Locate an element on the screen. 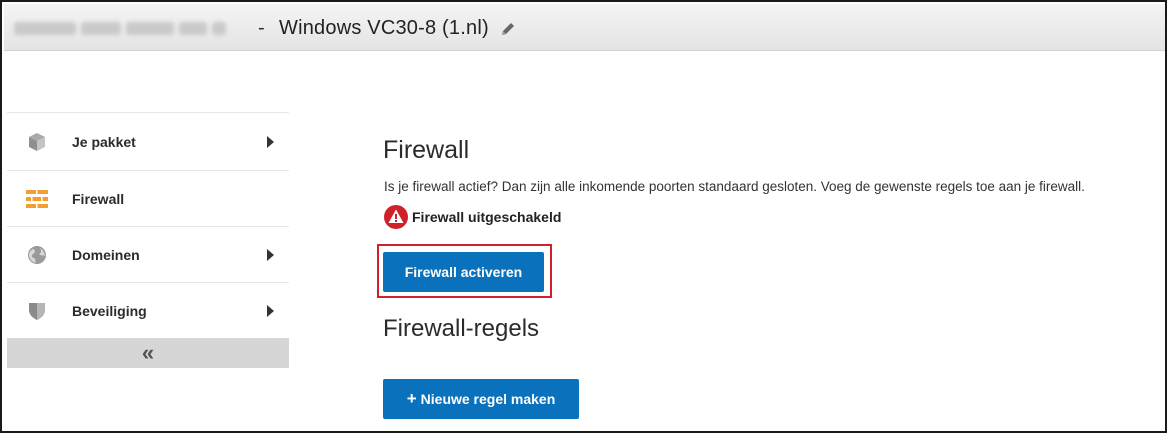  warning-icon is located at coordinates (396, 217).